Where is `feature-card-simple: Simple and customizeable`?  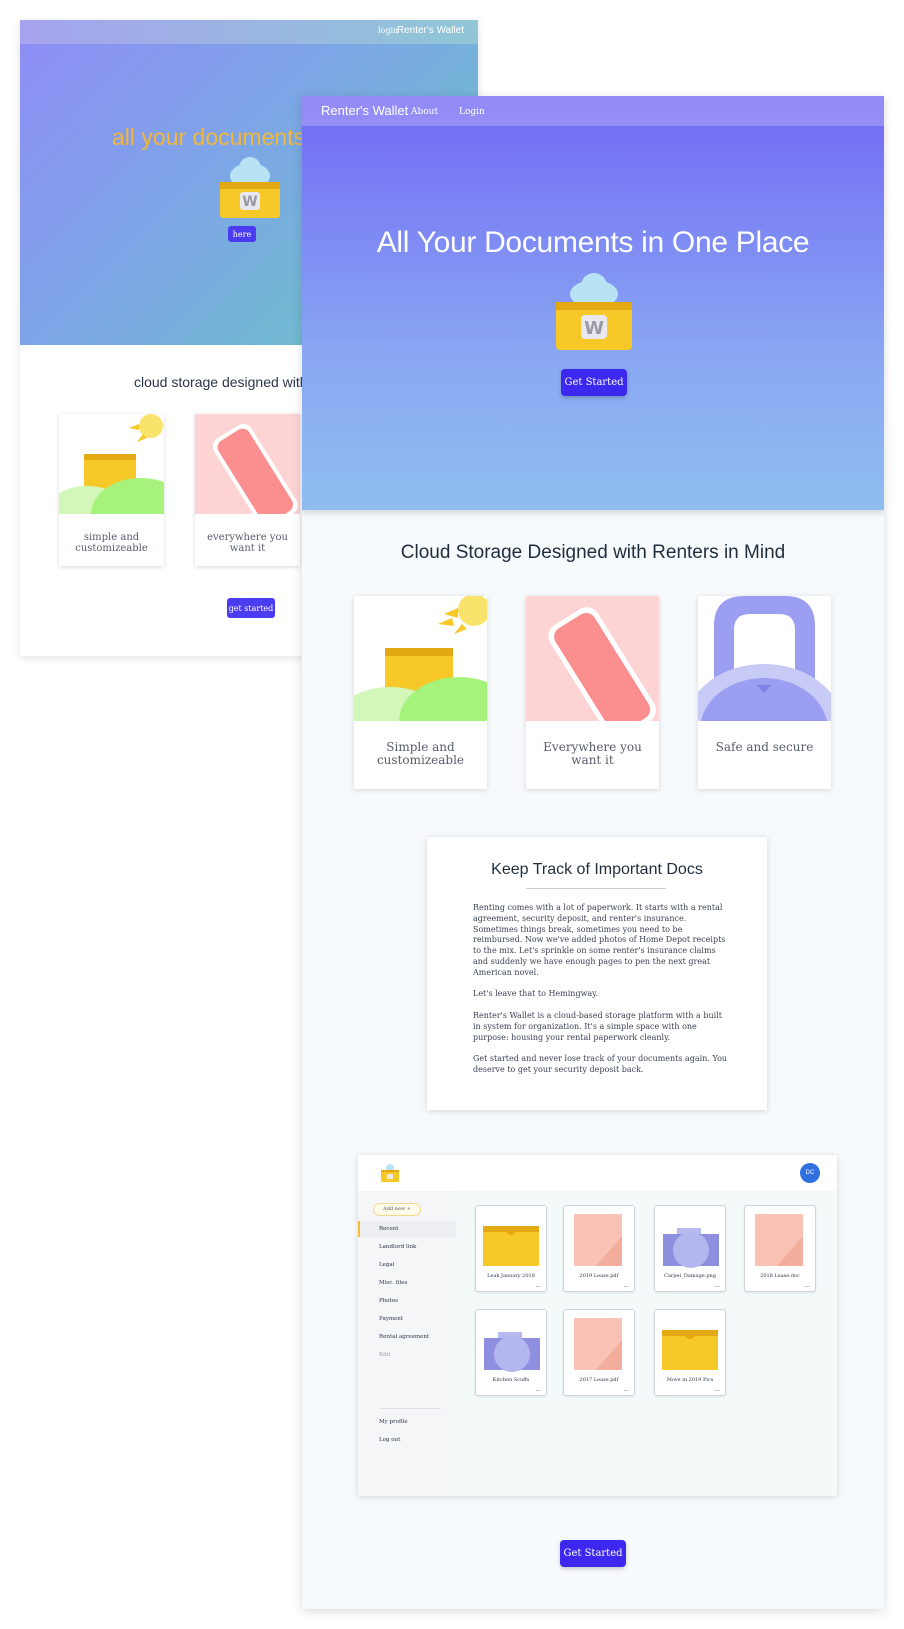 feature-card-simple: Simple and customizeable is located at coordinates (420, 692).